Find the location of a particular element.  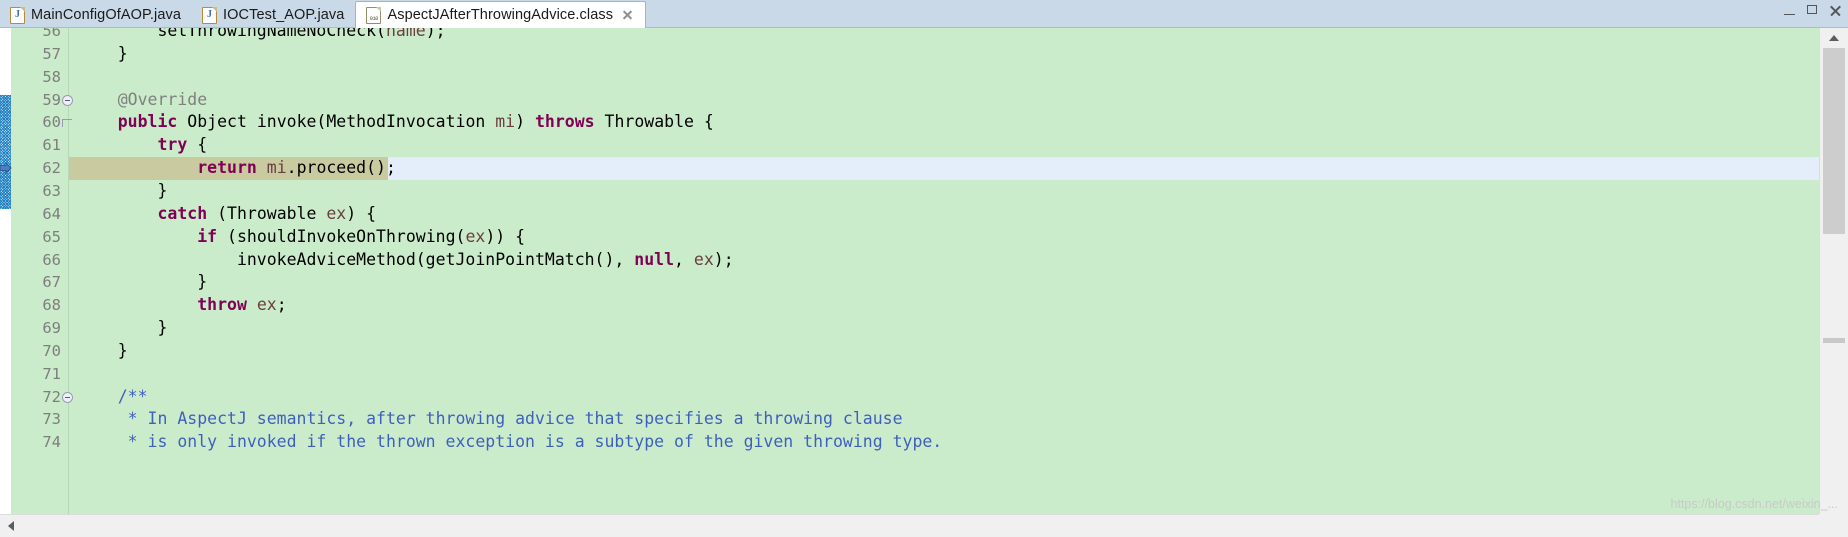

line-number: 74 is located at coordinates (51, 442).